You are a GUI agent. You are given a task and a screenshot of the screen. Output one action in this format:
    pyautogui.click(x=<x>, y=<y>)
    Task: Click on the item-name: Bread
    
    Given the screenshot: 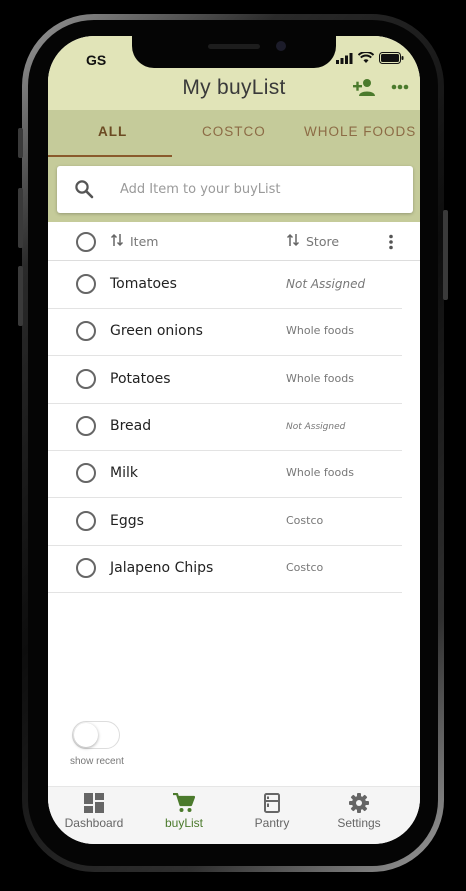 What is the action you would take?
    pyautogui.click(x=131, y=426)
    